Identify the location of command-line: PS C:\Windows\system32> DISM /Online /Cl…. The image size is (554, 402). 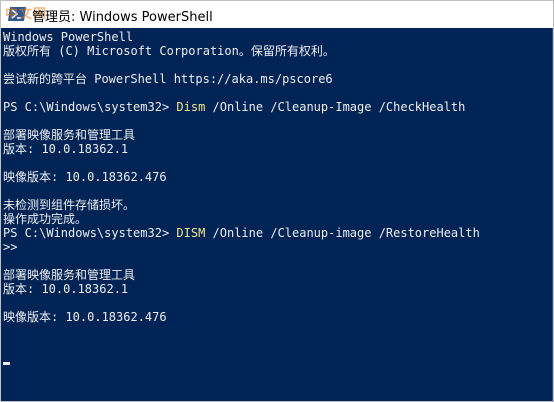
(278, 233).